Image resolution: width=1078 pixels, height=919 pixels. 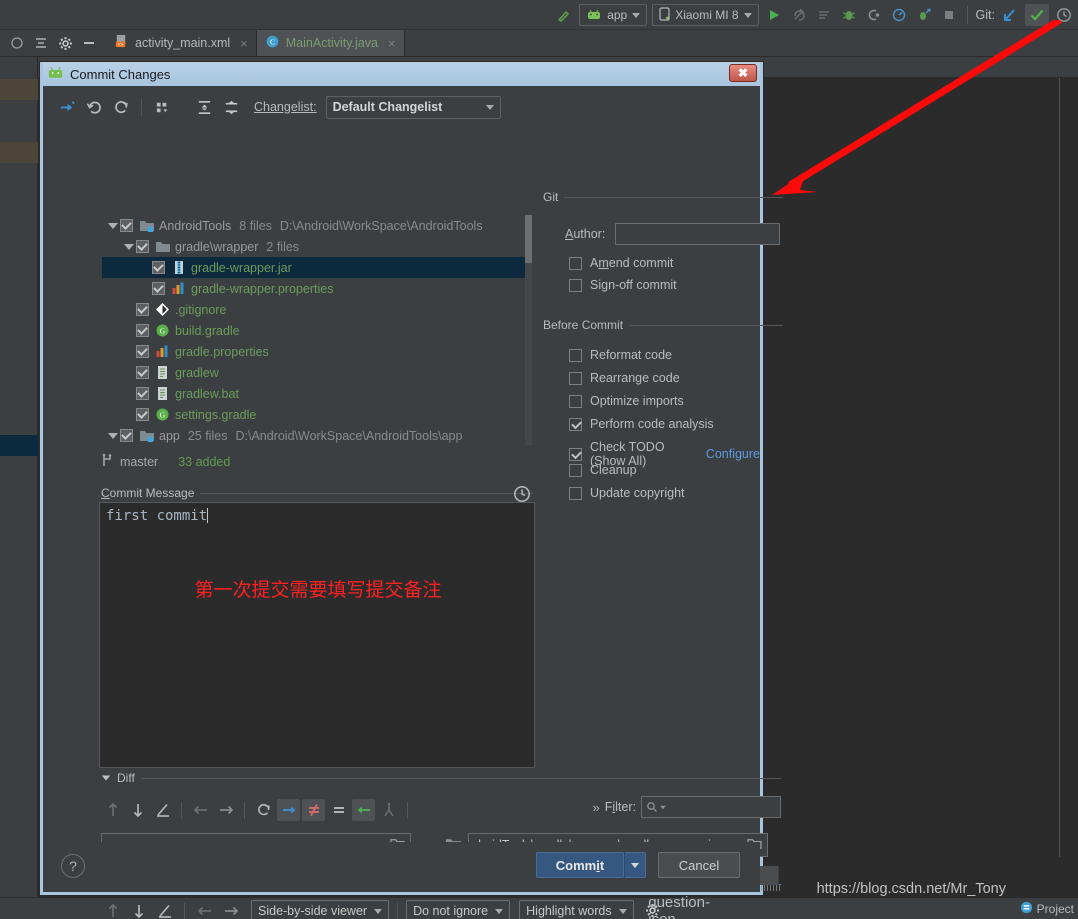 What do you see at coordinates (317, 267) in the screenshot?
I see `tree-row: gradle-wrapper.jar` at bounding box center [317, 267].